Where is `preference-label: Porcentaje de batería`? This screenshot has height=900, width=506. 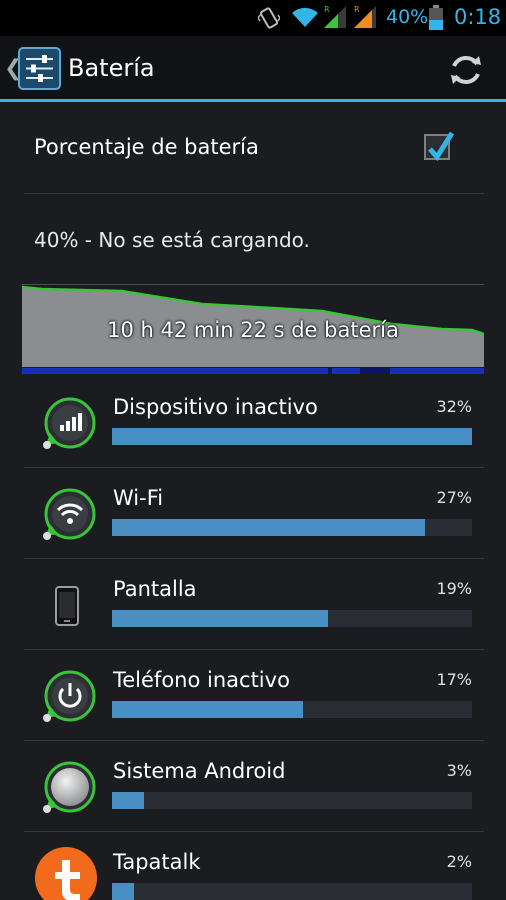
preference-label: Porcentaje de batería is located at coordinates (146, 147).